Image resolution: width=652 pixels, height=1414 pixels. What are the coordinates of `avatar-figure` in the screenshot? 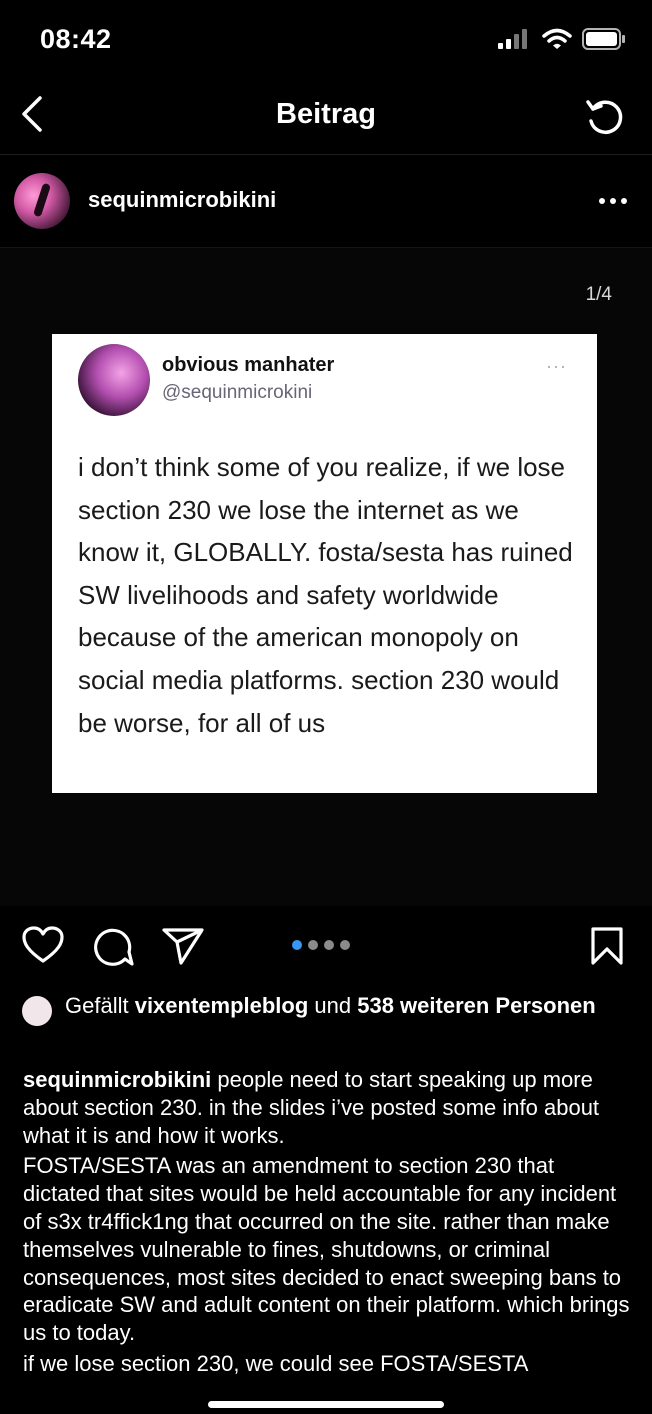 It's located at (42, 200).